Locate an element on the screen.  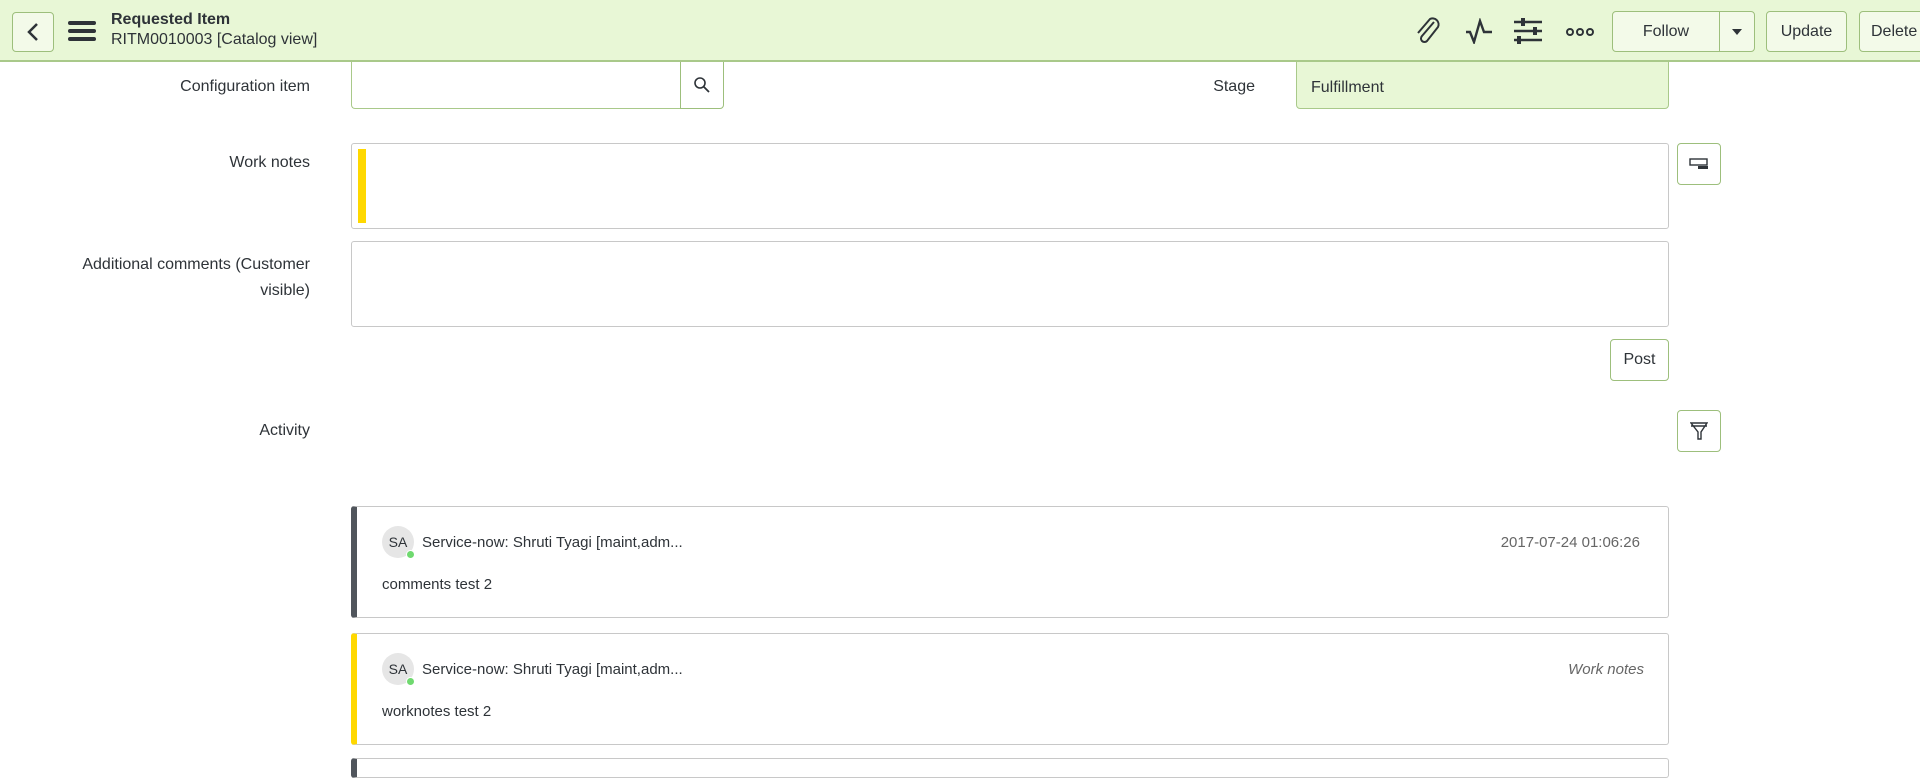
stage-field: Fulfillment is located at coordinates (1482, 84).